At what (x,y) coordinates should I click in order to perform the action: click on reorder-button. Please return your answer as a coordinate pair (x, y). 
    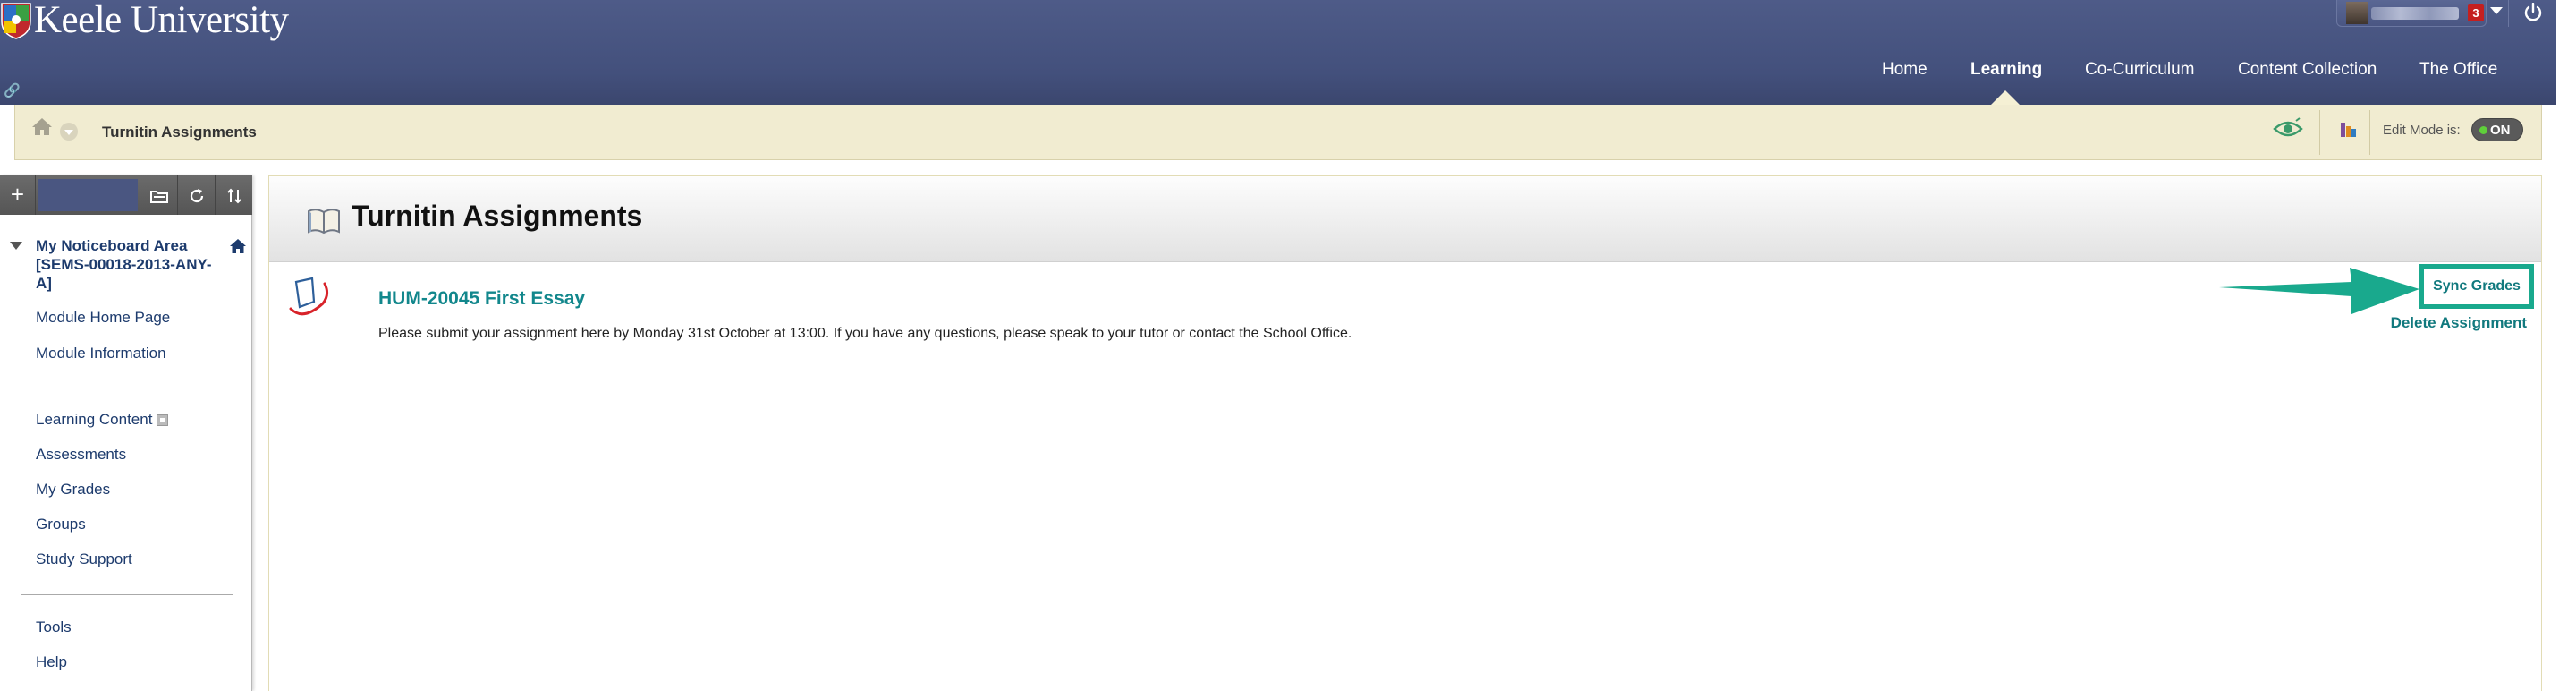
    Looking at the image, I should click on (233, 195).